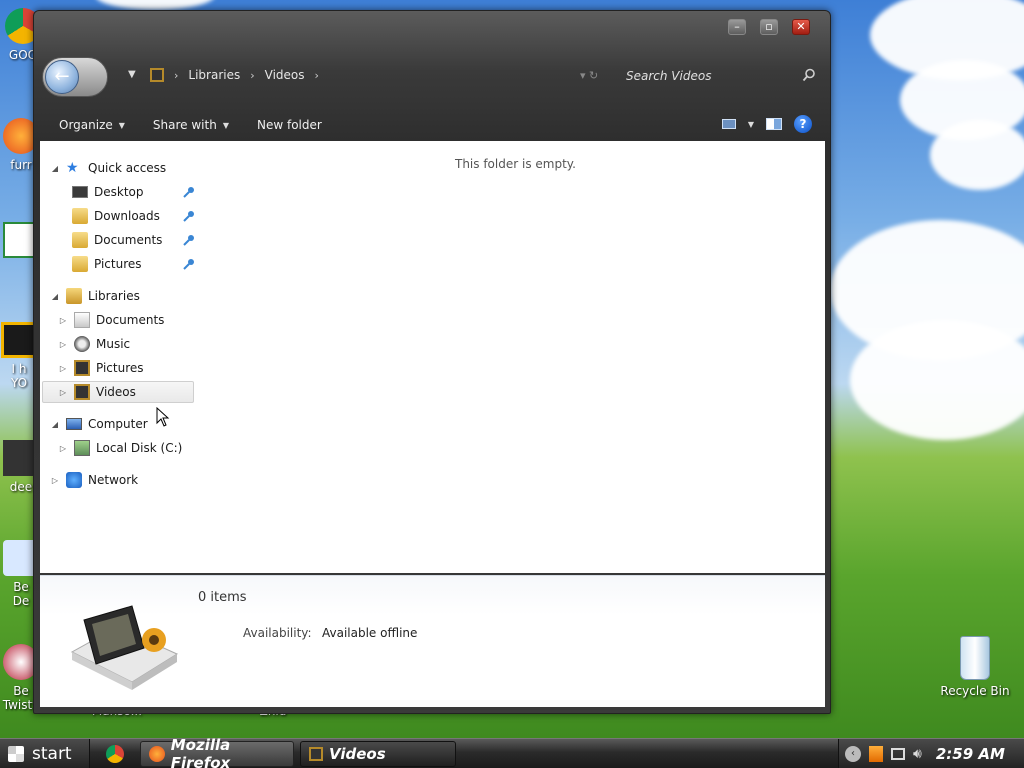 The height and width of the screenshot is (768, 1024). I want to click on downloads-folder-icon, so click(80, 216).